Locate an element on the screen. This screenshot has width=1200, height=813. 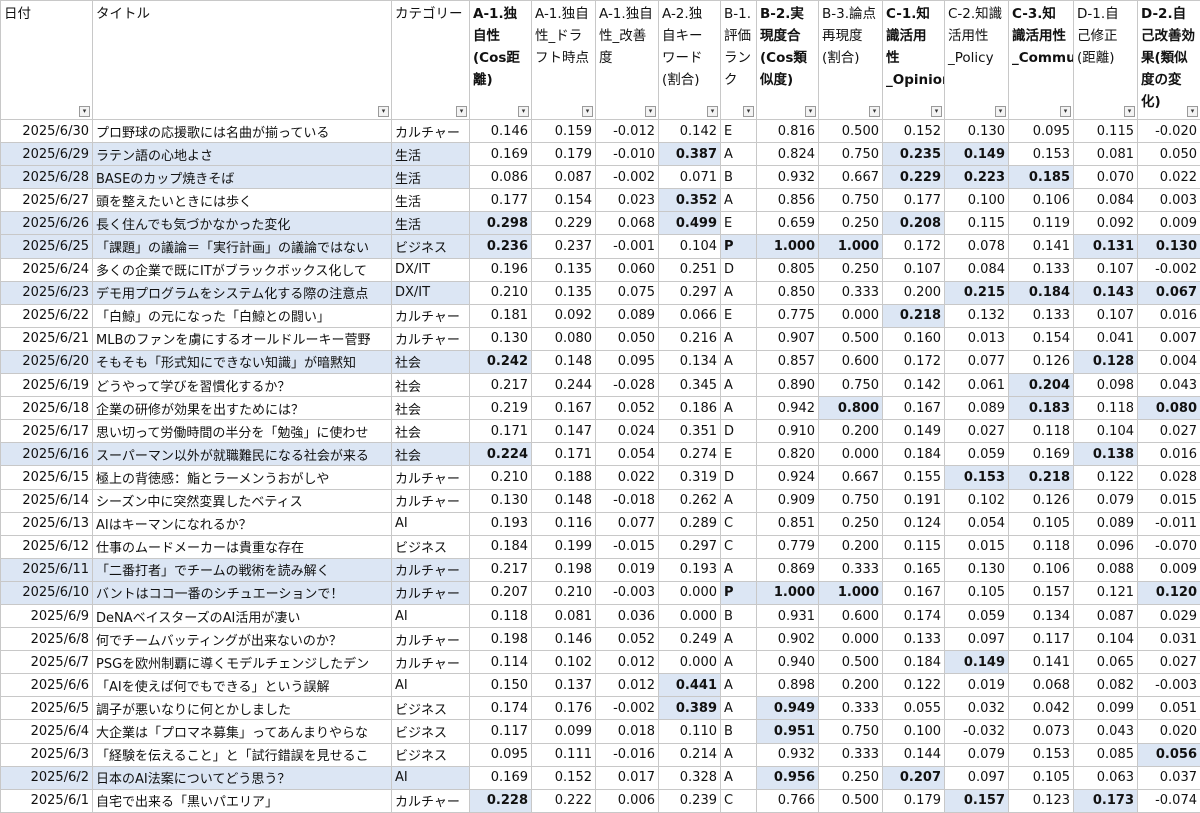
table-cell: E is located at coordinates (739, 131).